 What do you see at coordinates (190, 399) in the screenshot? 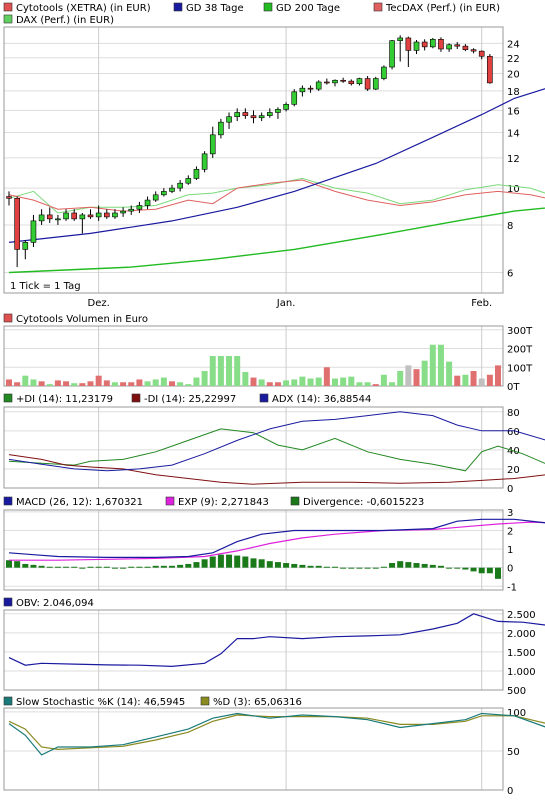
I see `legend-label: -DI (14): 25,22997` at bounding box center [190, 399].